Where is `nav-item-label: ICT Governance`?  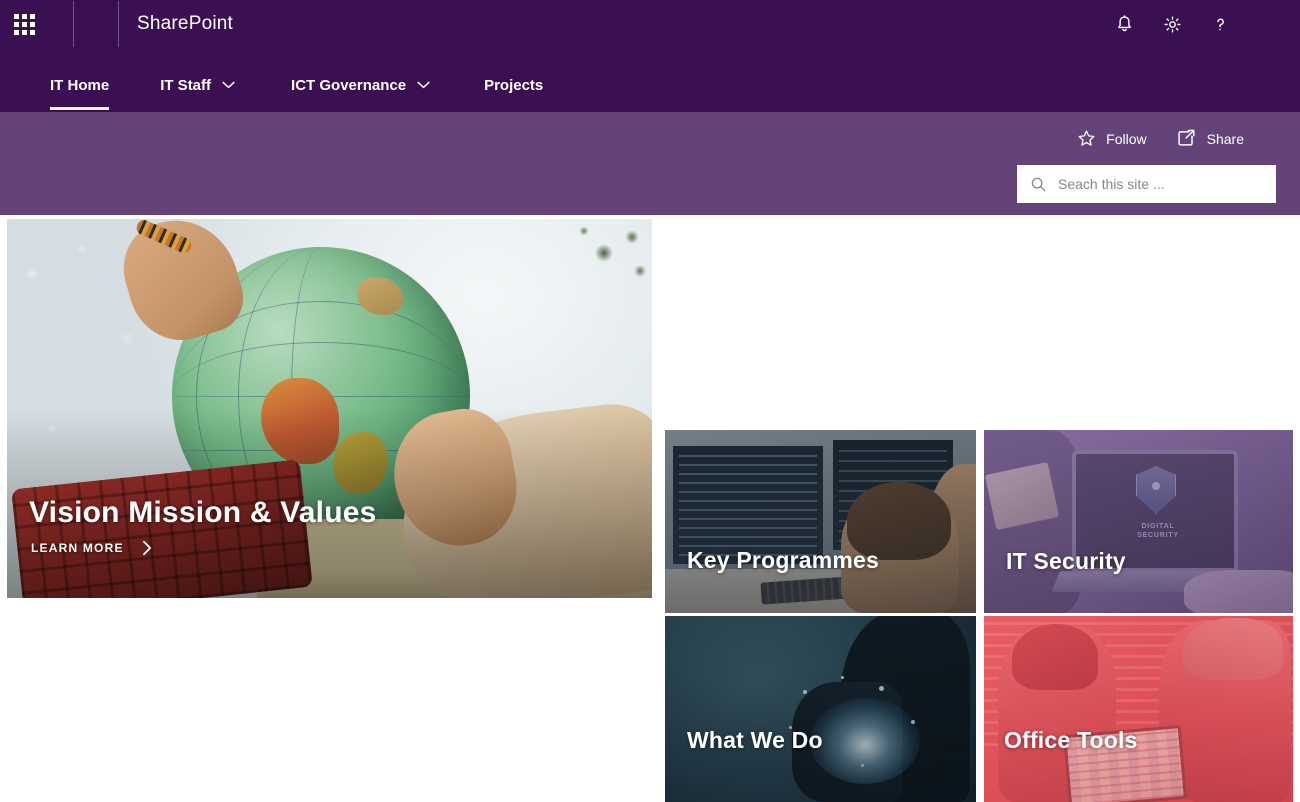 nav-item-label: ICT Governance is located at coordinates (349, 85).